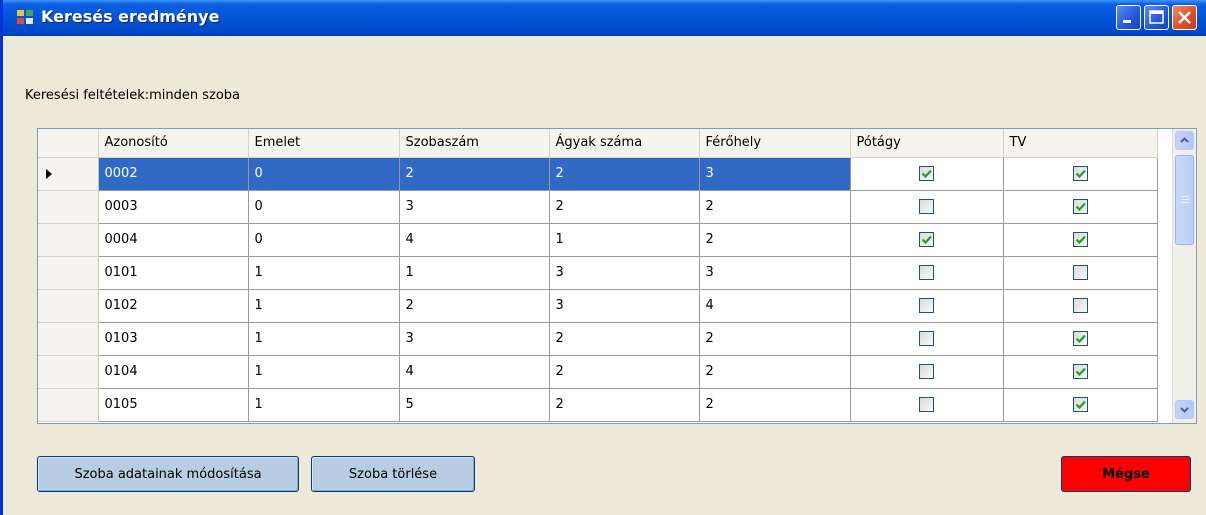 The height and width of the screenshot is (515, 1206). Describe the element at coordinates (775, 174) in the screenshot. I see `cell-ferohely: 3` at that location.